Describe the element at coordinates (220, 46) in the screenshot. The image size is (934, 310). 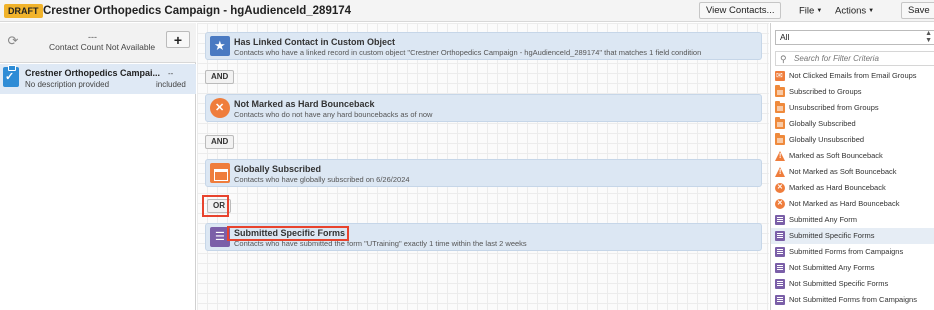
I see `star-icon` at that location.